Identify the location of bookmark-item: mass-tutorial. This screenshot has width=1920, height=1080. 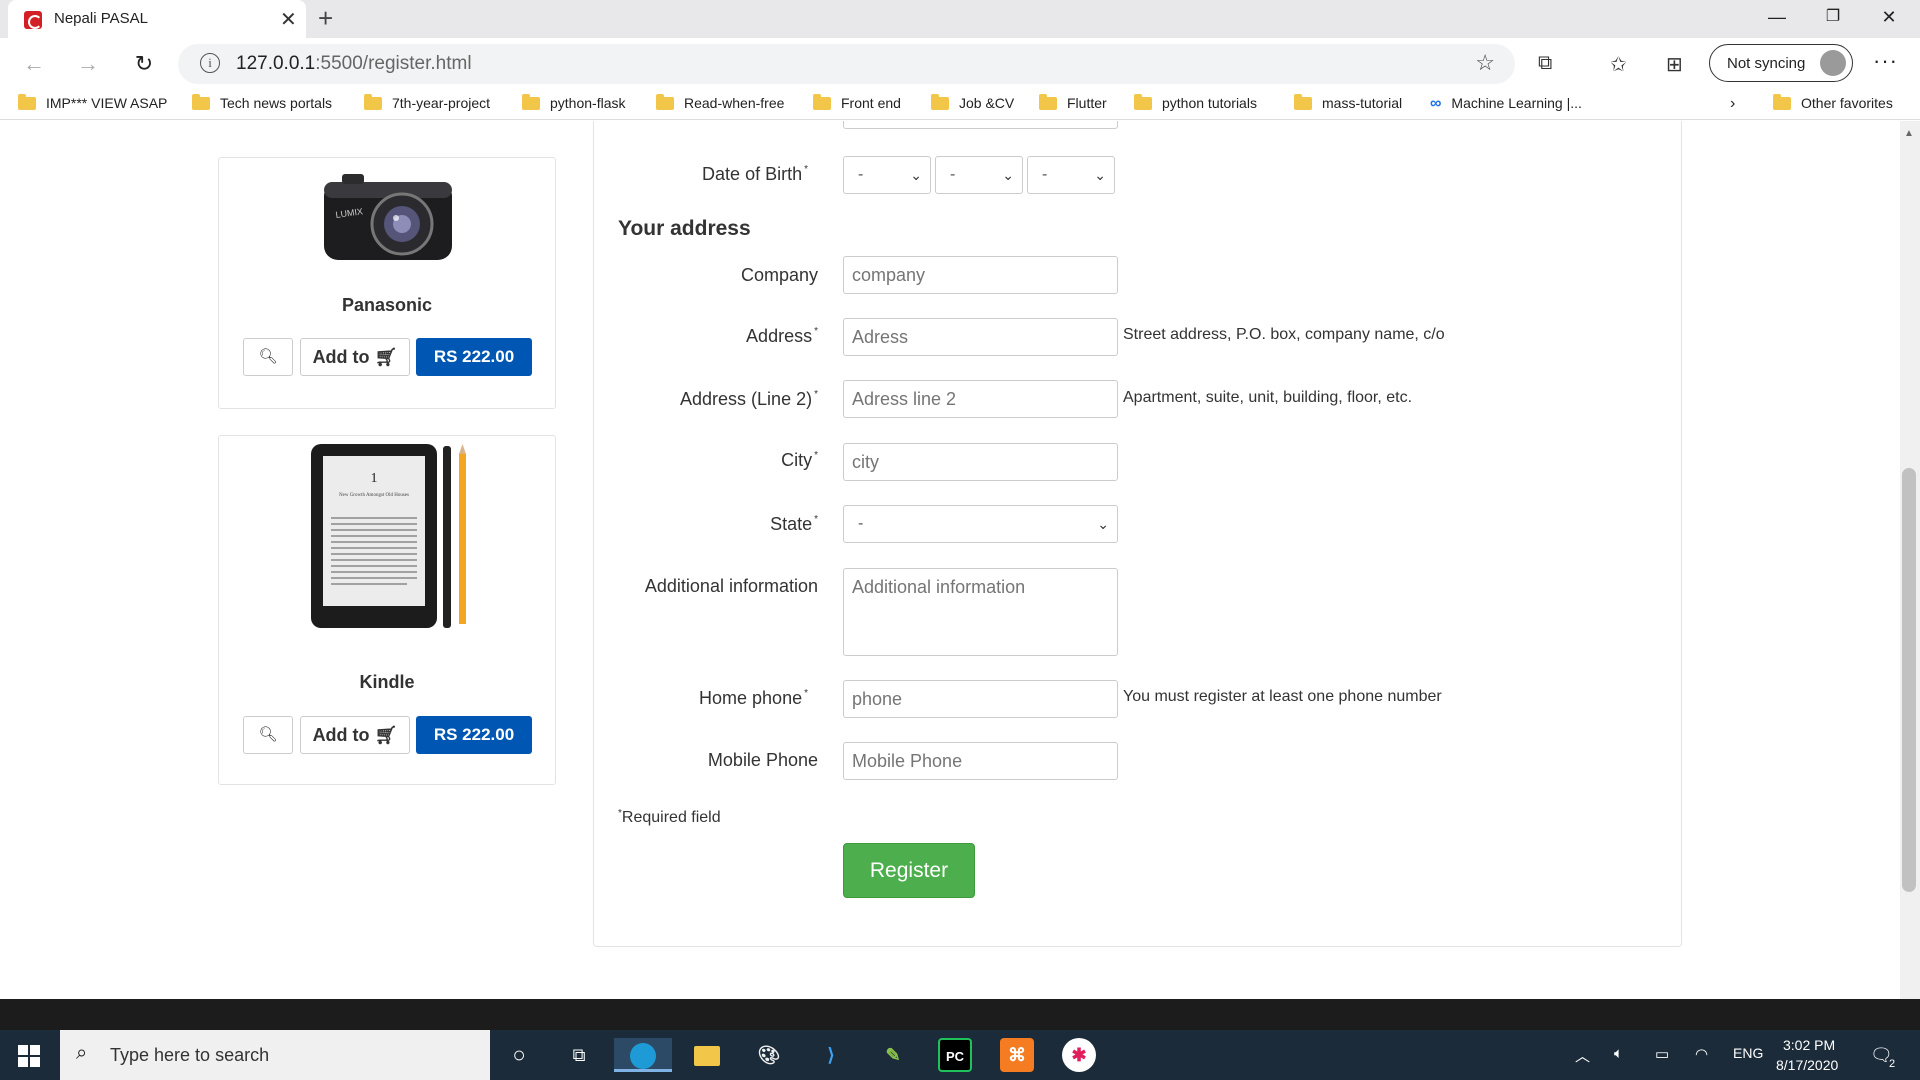
(1348, 104).